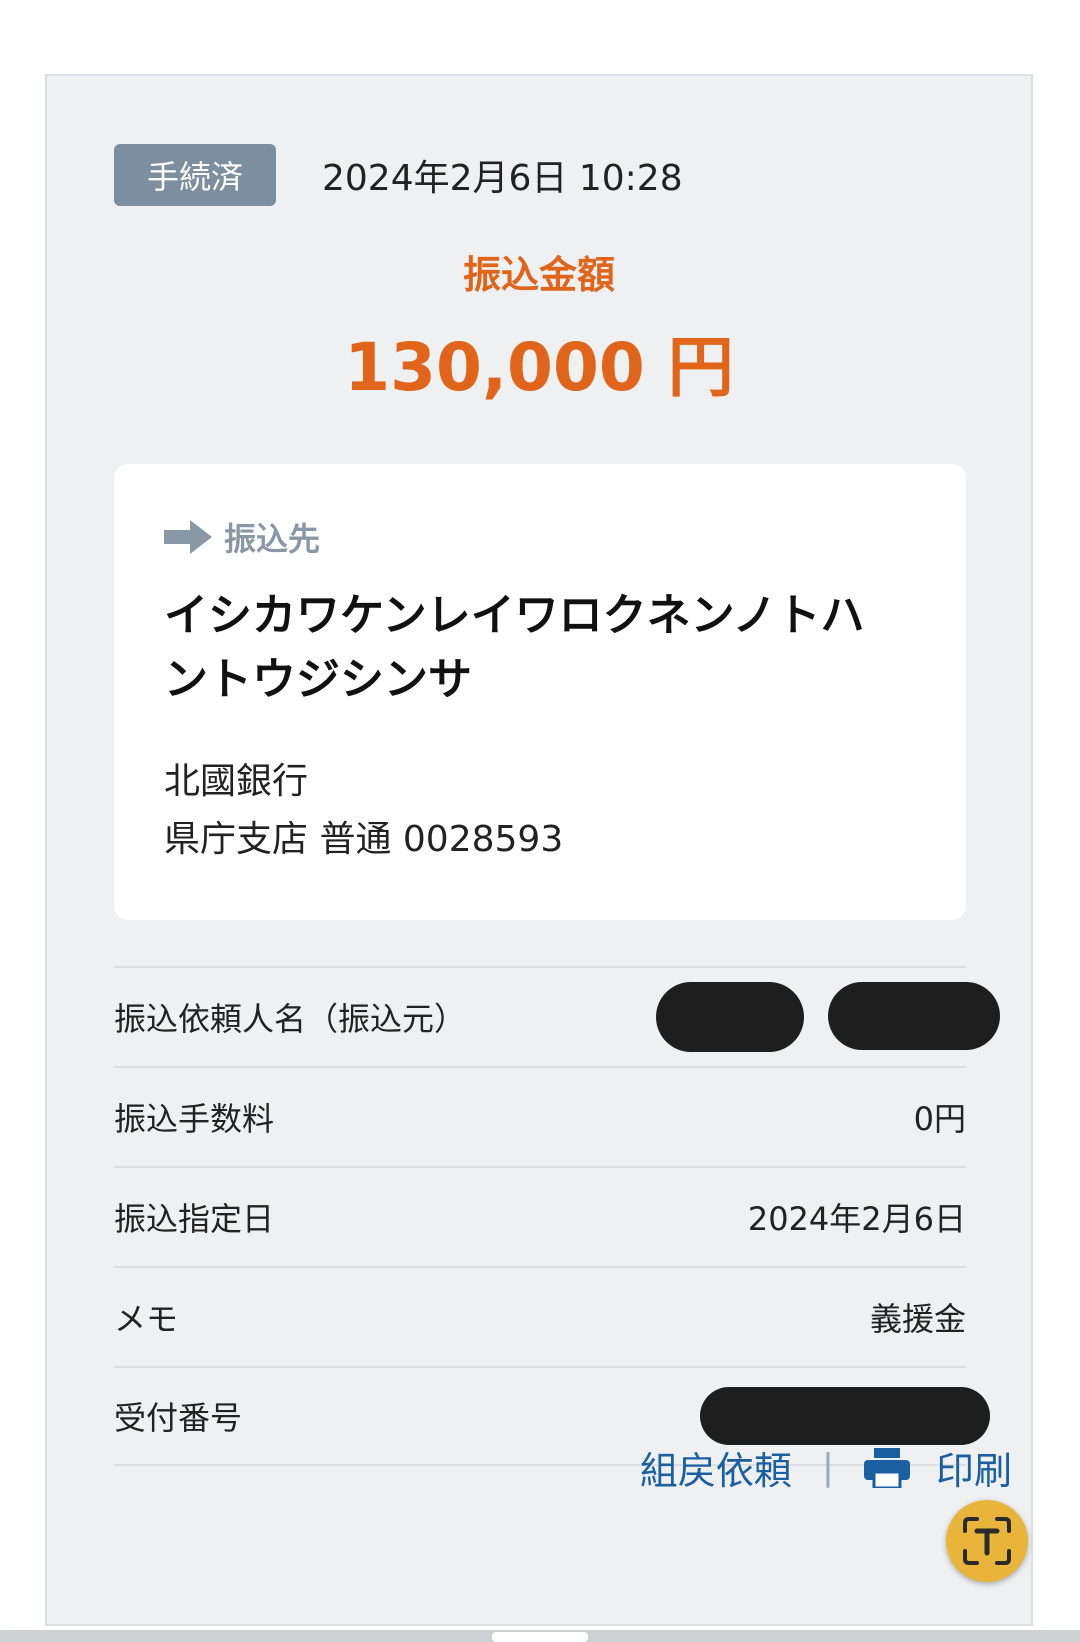 The width and height of the screenshot is (1080, 1642). What do you see at coordinates (716, 1467) in the screenshot?
I see `cancel-request-link: 組戻依頼` at bounding box center [716, 1467].